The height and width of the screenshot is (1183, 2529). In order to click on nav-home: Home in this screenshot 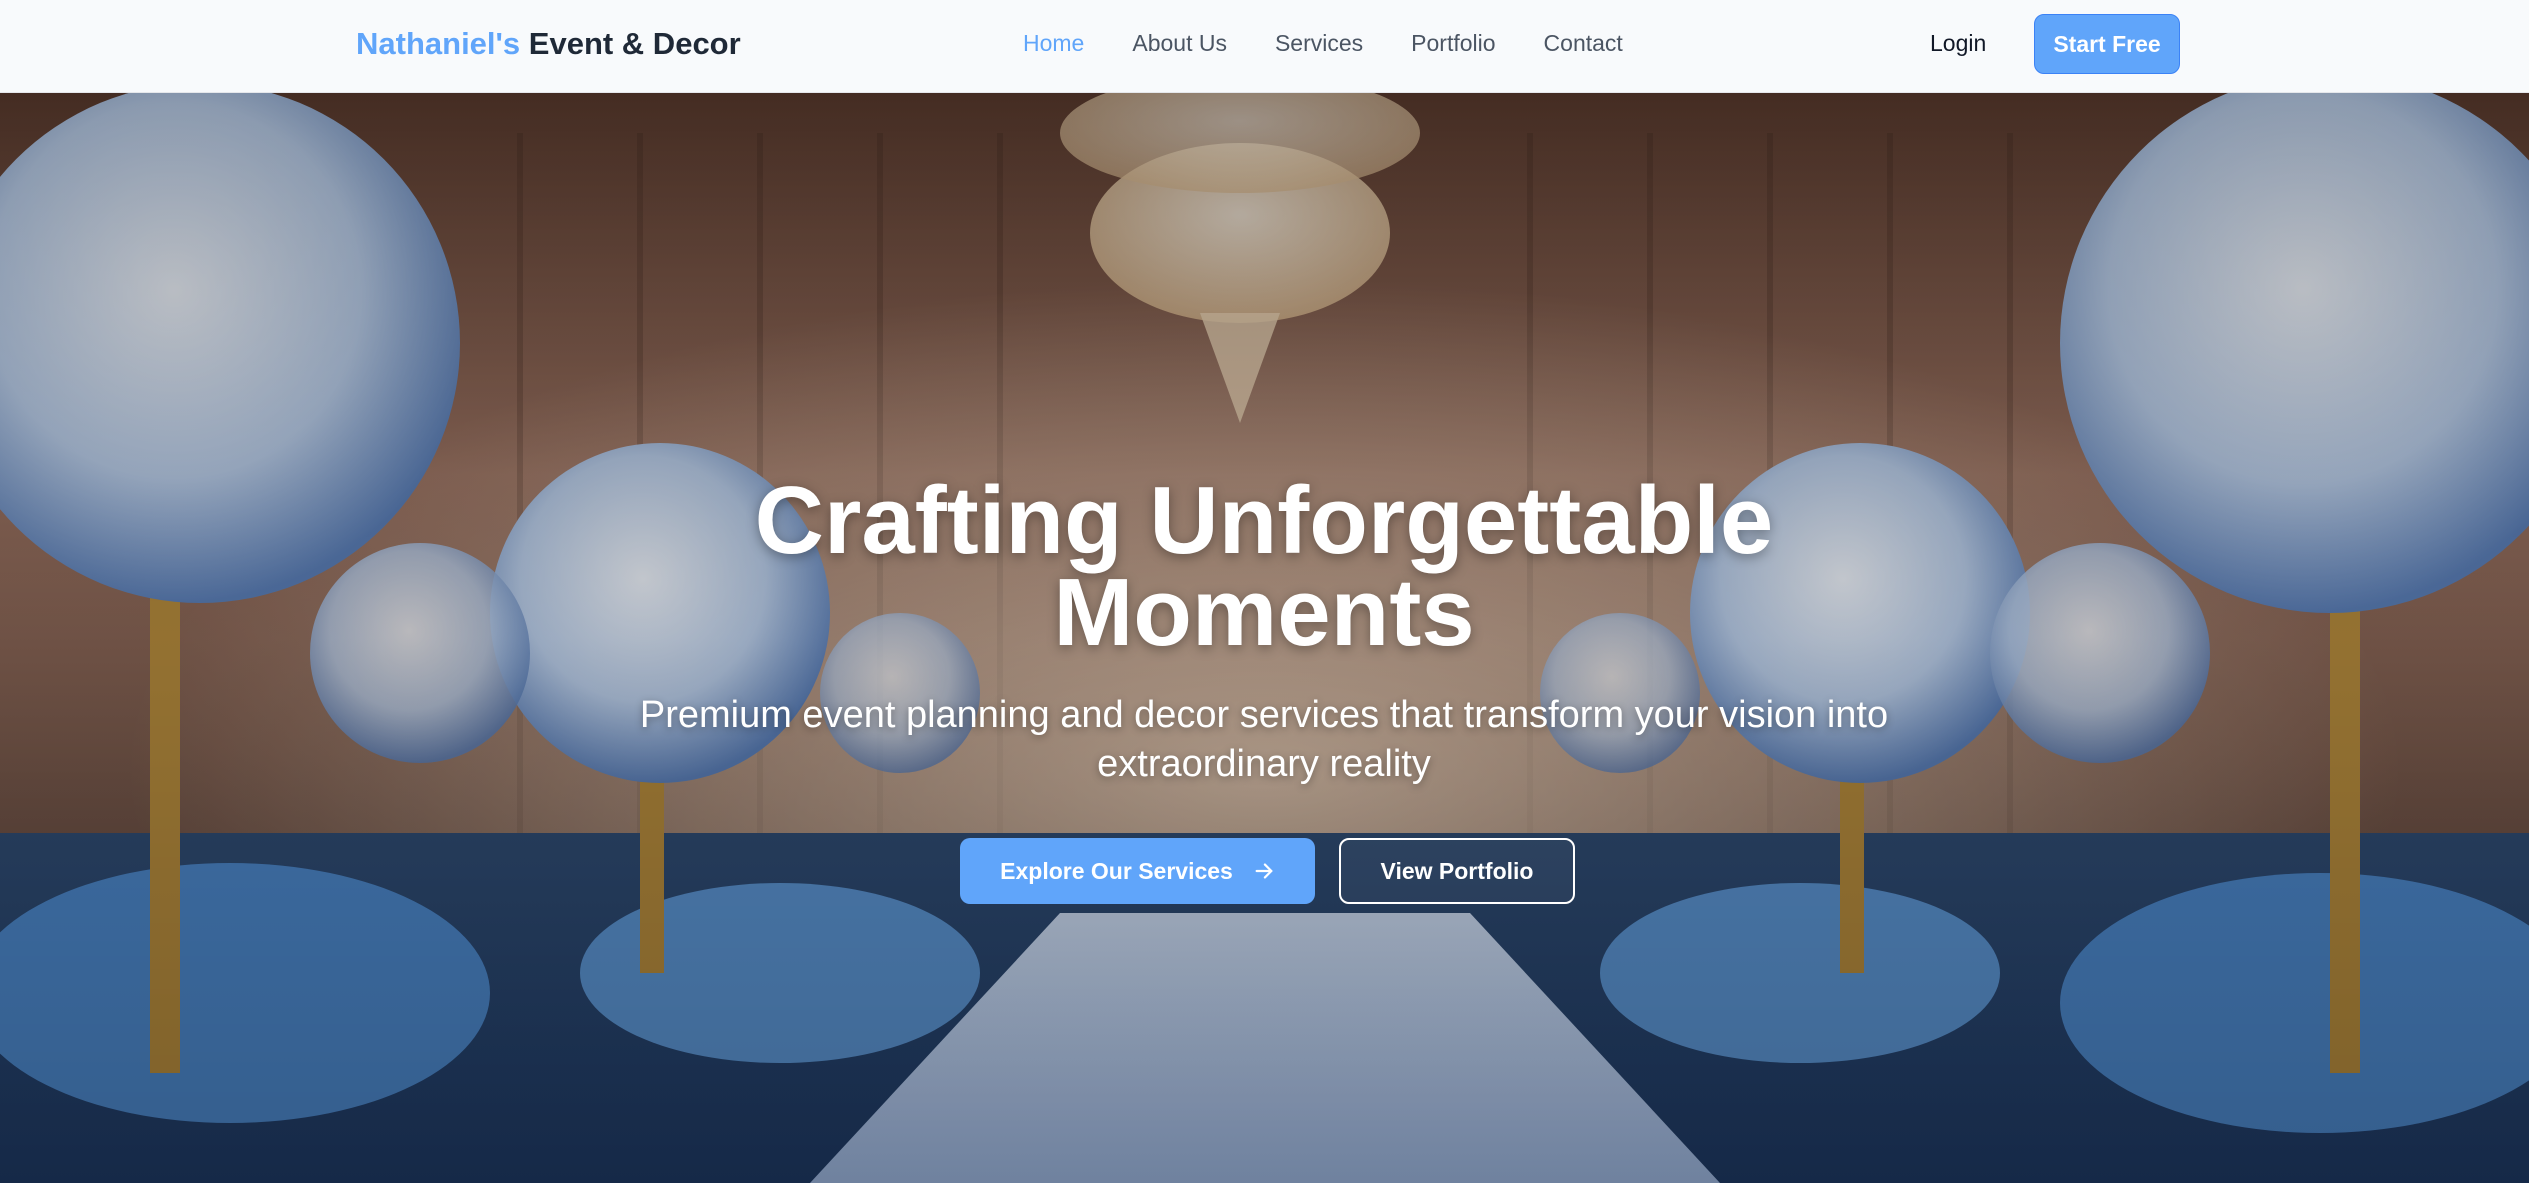, I will do `click(1053, 43)`.